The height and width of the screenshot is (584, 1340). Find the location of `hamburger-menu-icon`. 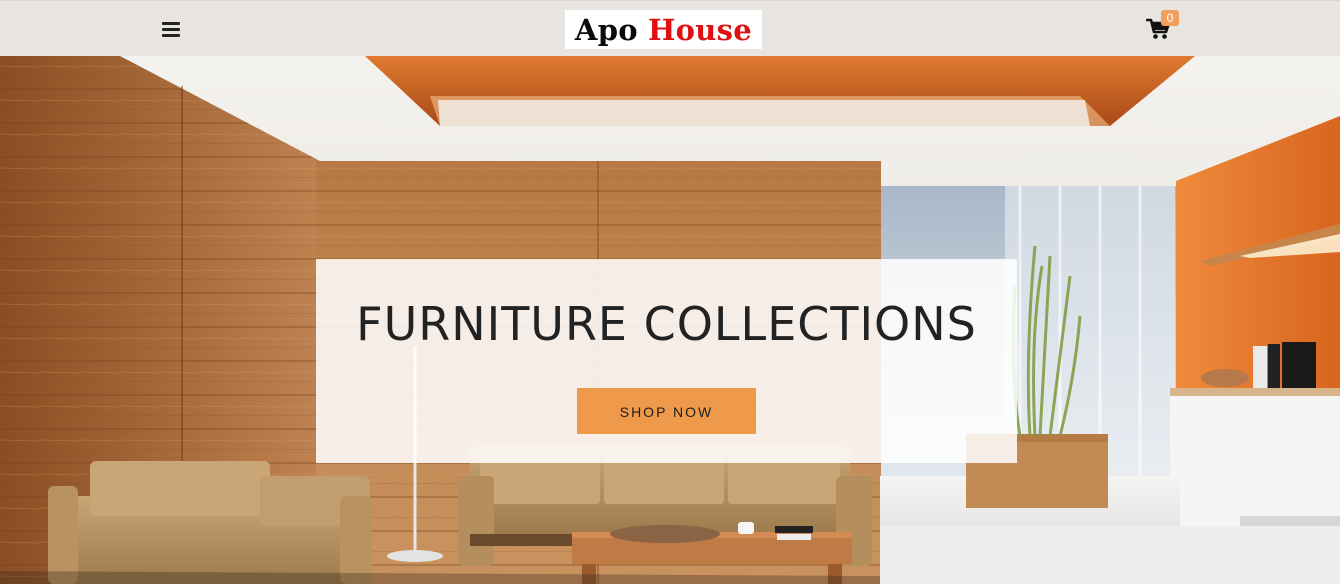

hamburger-menu-icon is located at coordinates (171, 29).